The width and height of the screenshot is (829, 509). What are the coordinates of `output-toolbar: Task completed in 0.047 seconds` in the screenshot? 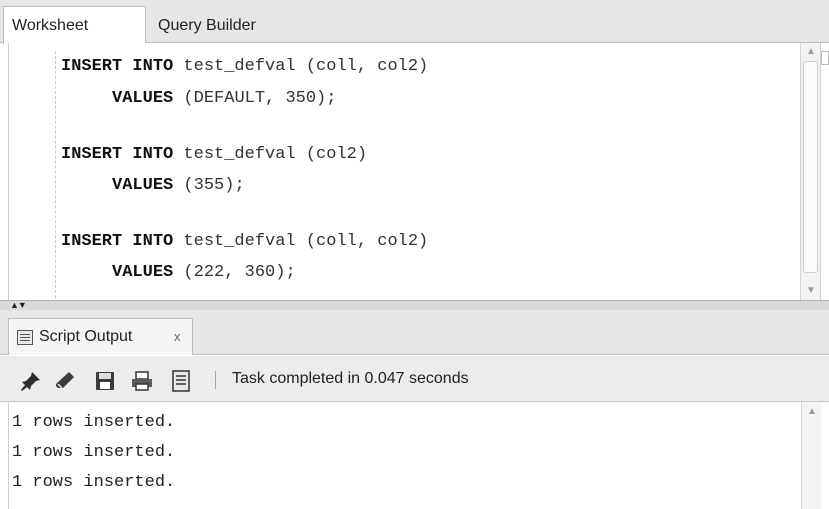 It's located at (414, 379).